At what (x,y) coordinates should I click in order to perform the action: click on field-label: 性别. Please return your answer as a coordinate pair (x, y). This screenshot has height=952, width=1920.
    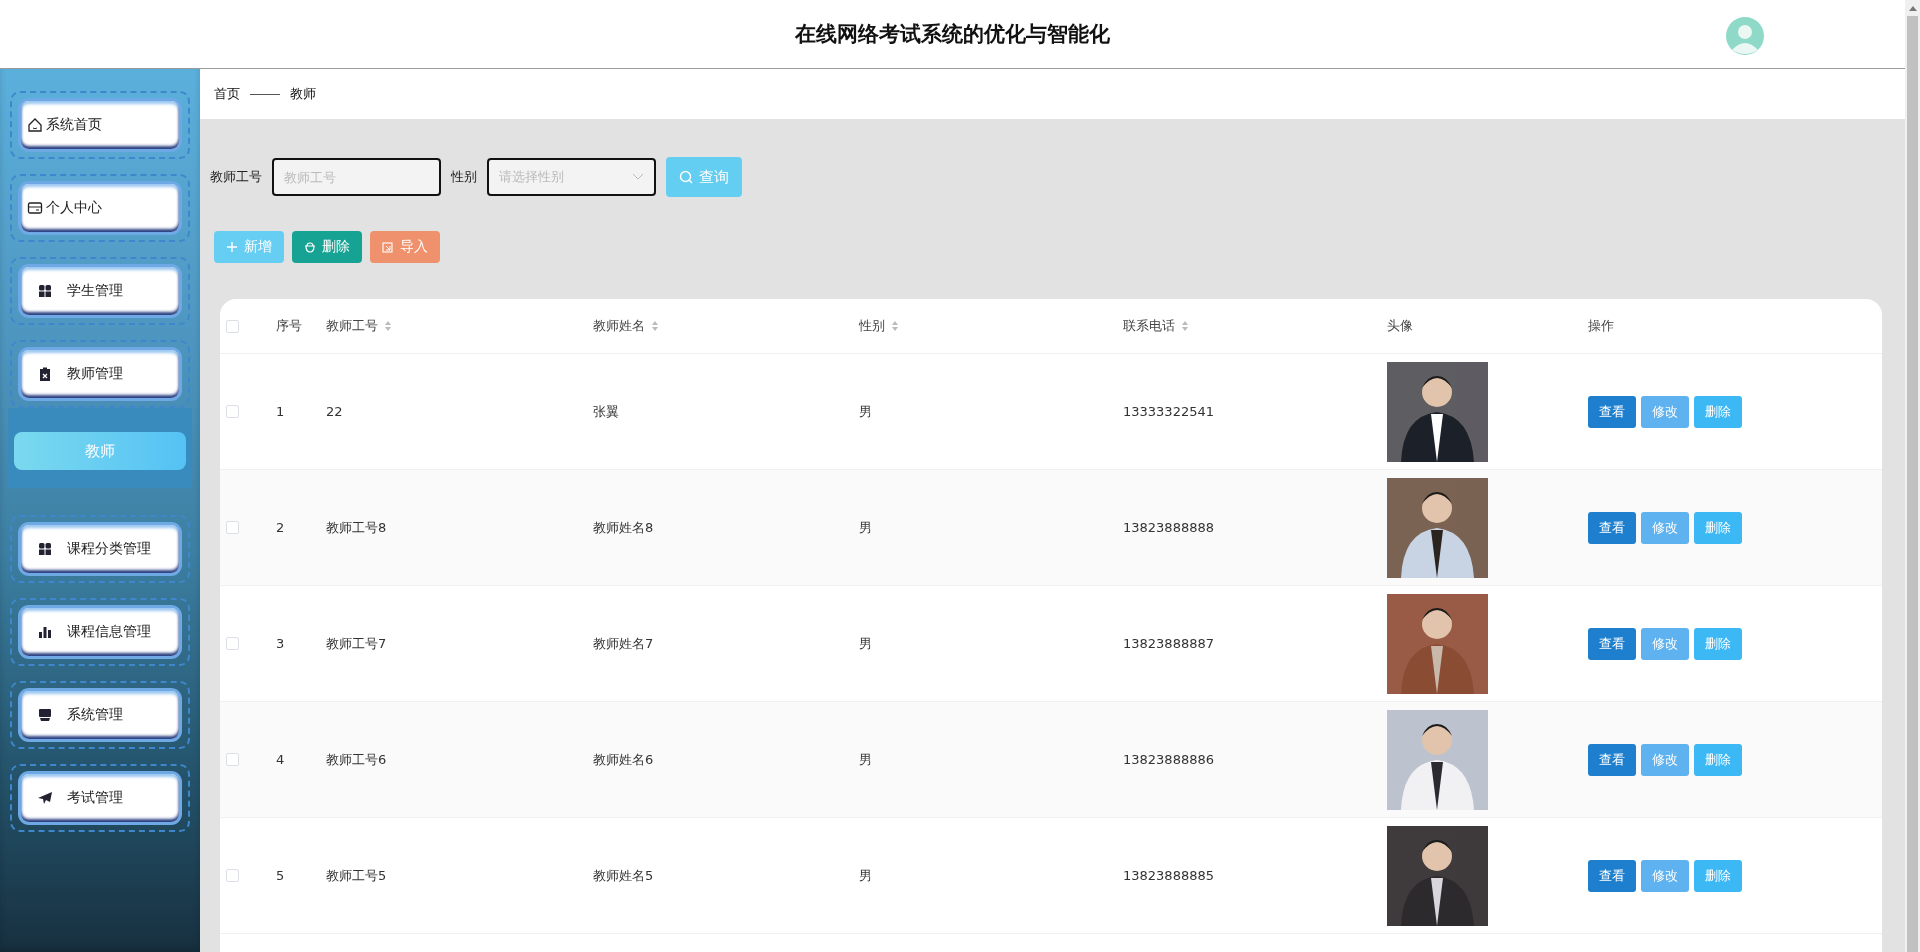
    Looking at the image, I should click on (464, 177).